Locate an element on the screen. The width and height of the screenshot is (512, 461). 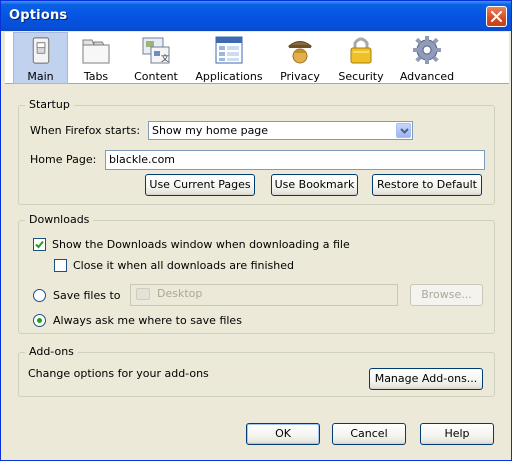
pane-applications: Applications is located at coordinates (229, 58).